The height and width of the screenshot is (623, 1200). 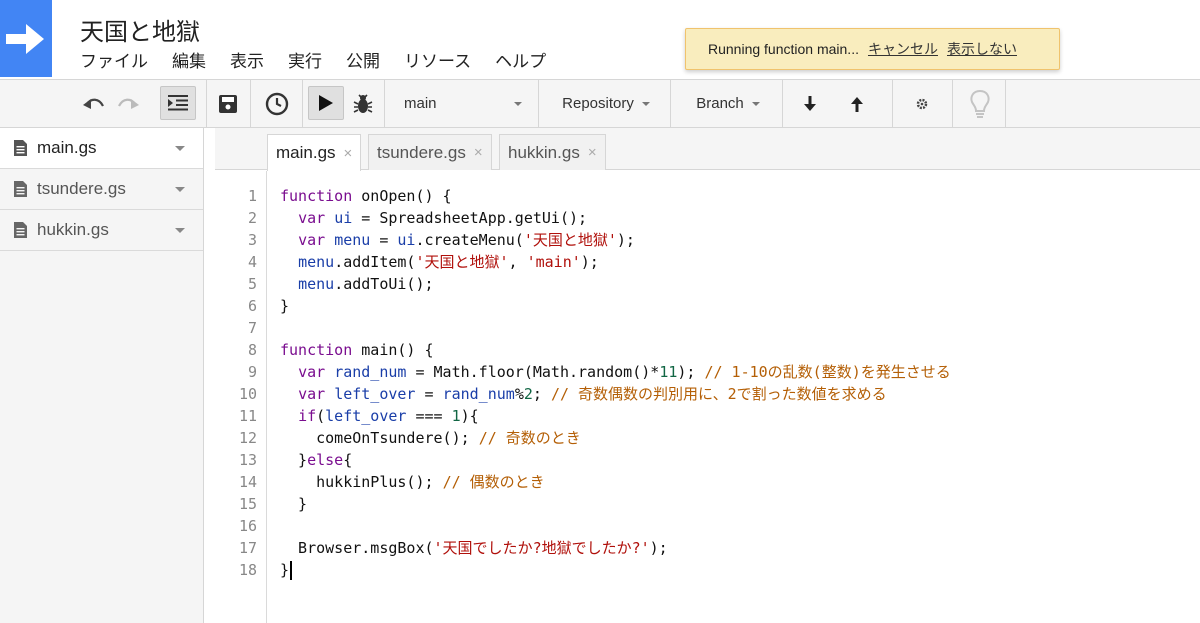 What do you see at coordinates (277, 103) in the screenshot?
I see `triggers-button` at bounding box center [277, 103].